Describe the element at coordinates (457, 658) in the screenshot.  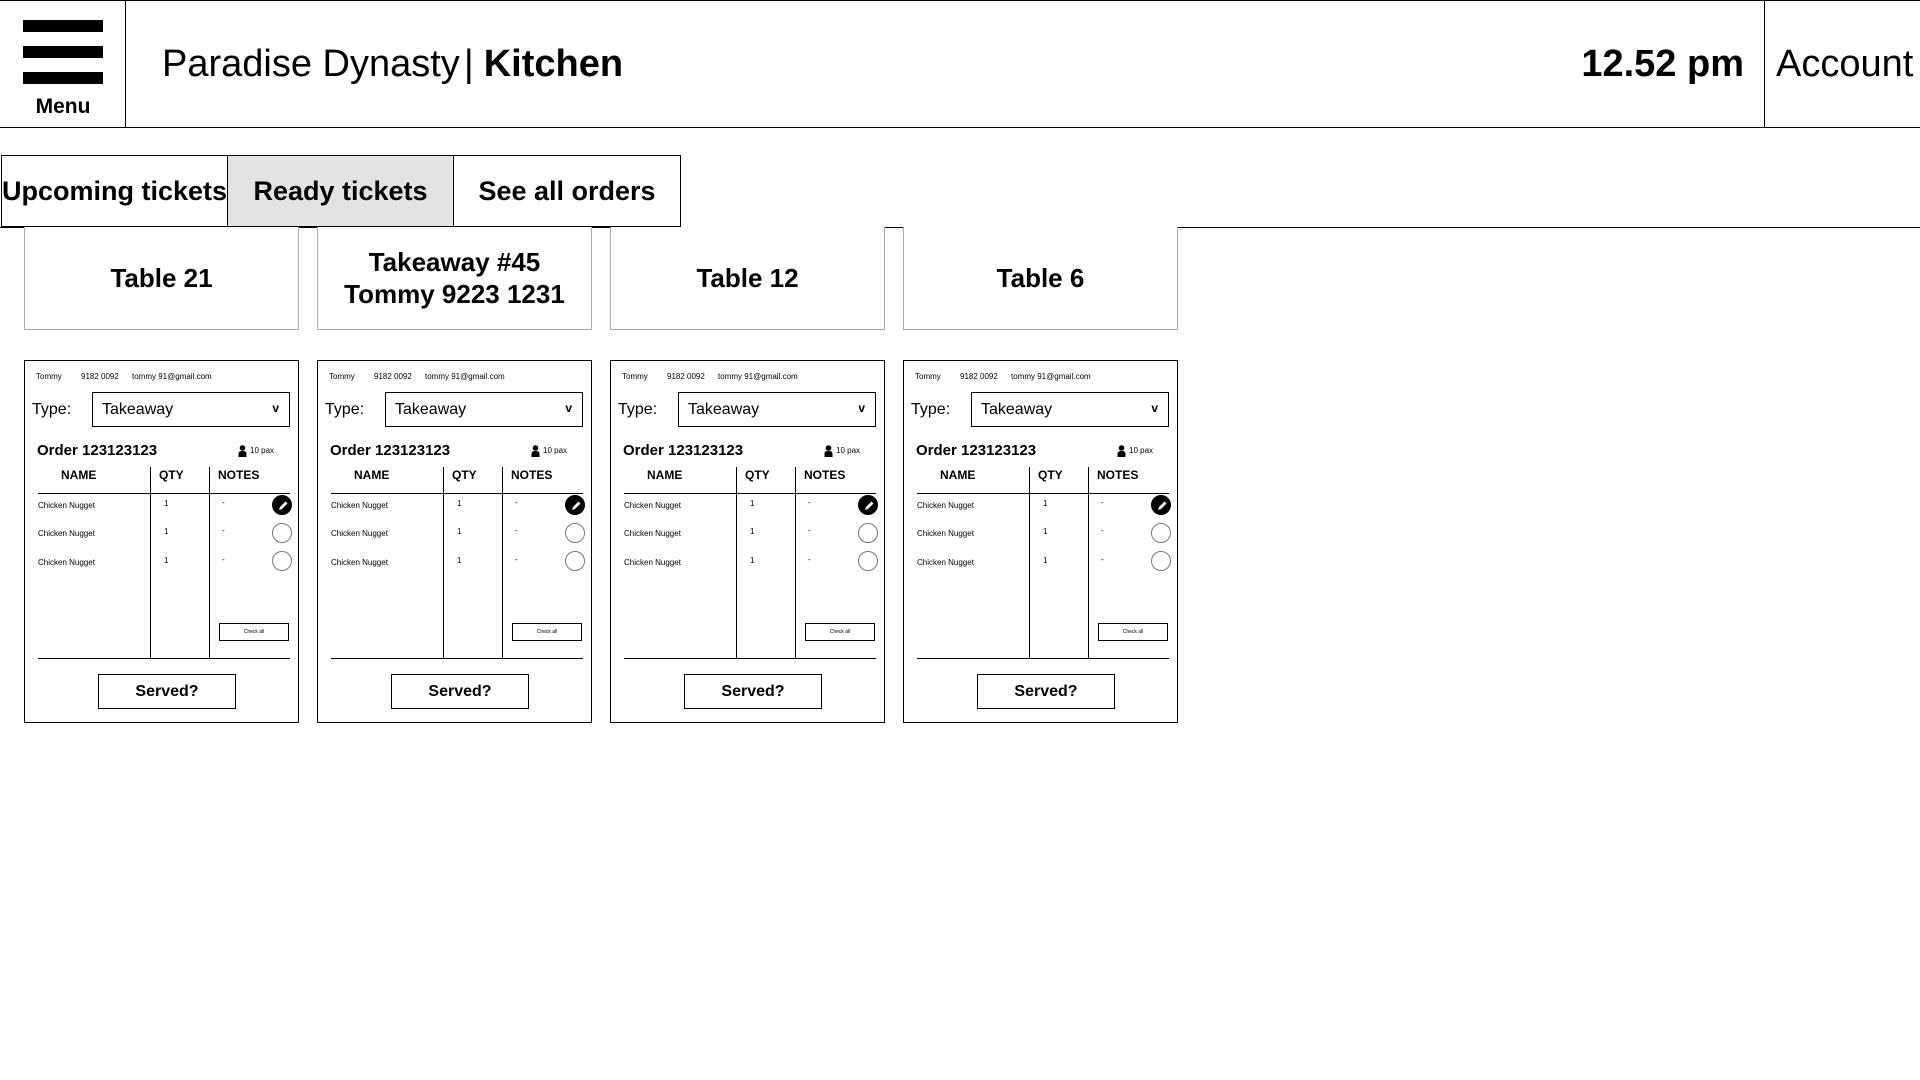
I see `table-footer-divider` at that location.